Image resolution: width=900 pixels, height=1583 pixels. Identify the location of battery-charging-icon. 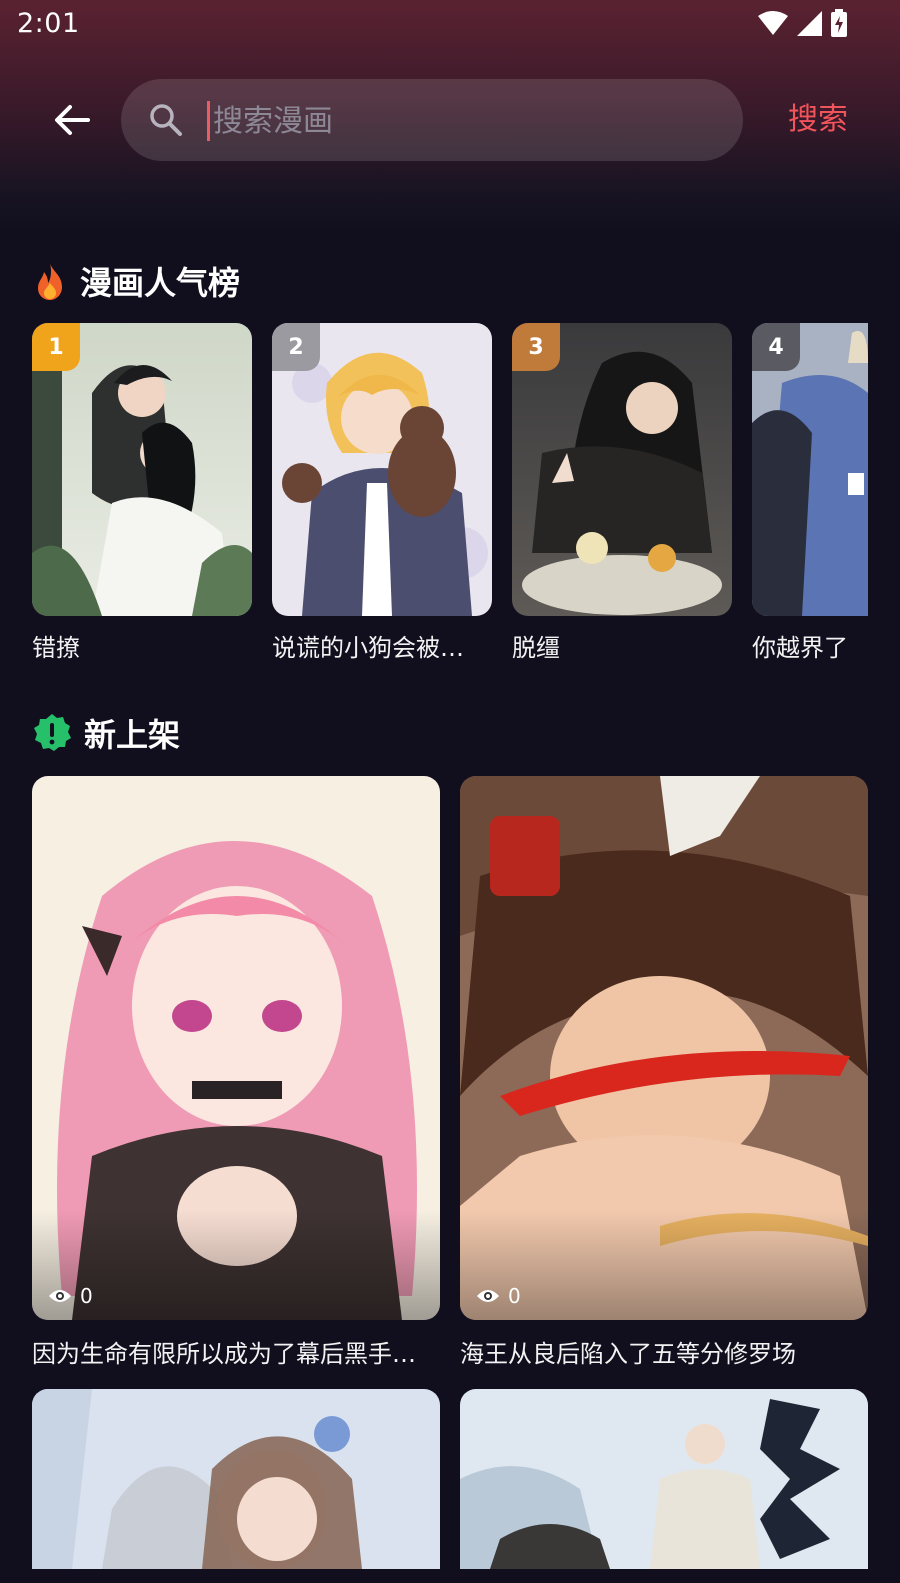
(839, 23).